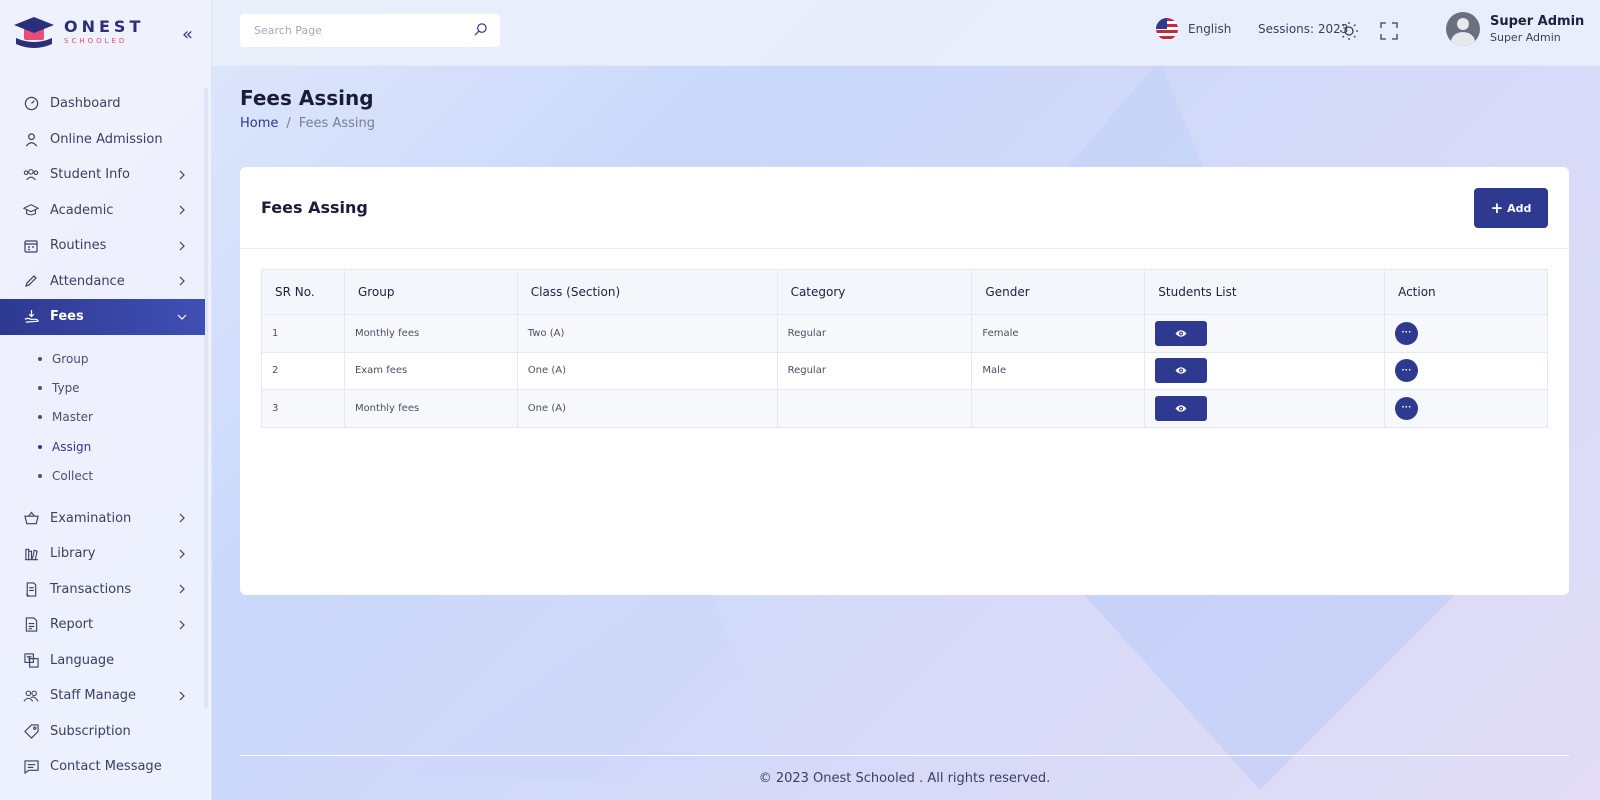  I want to click on sidebar-item-transactions: Transactions, so click(102, 589).